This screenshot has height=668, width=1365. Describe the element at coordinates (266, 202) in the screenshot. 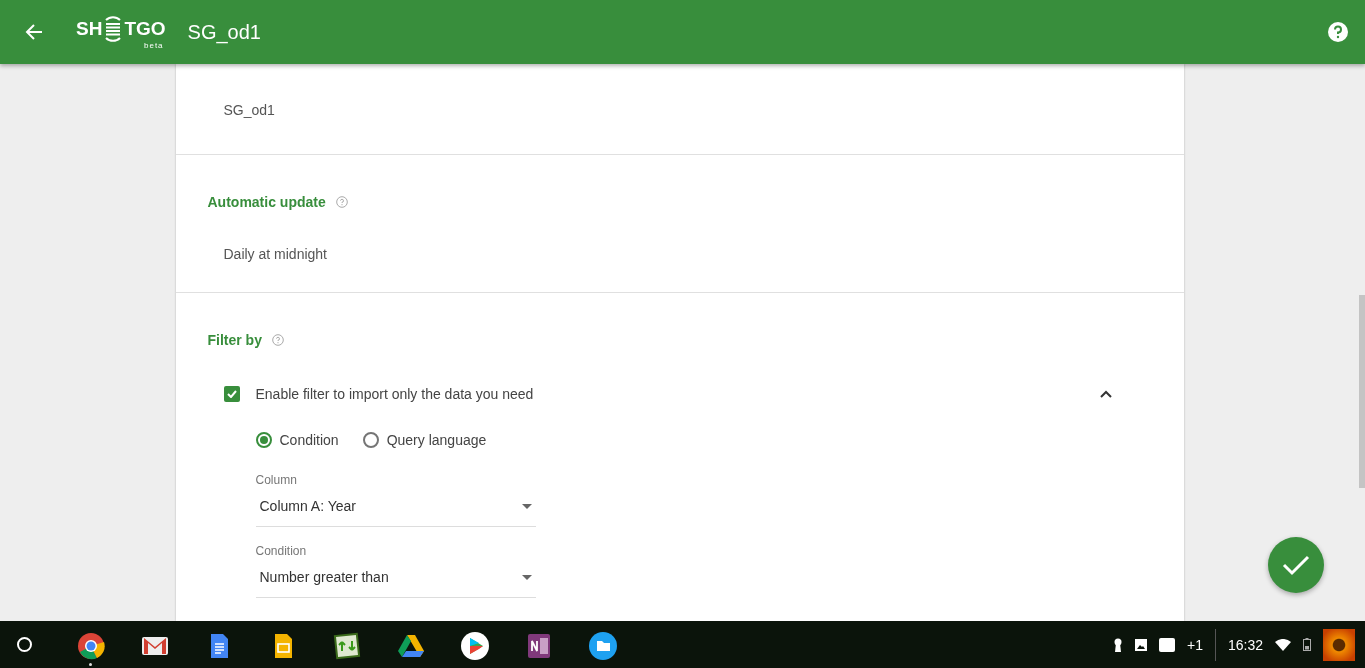

I see `section-title: Automatic update` at that location.